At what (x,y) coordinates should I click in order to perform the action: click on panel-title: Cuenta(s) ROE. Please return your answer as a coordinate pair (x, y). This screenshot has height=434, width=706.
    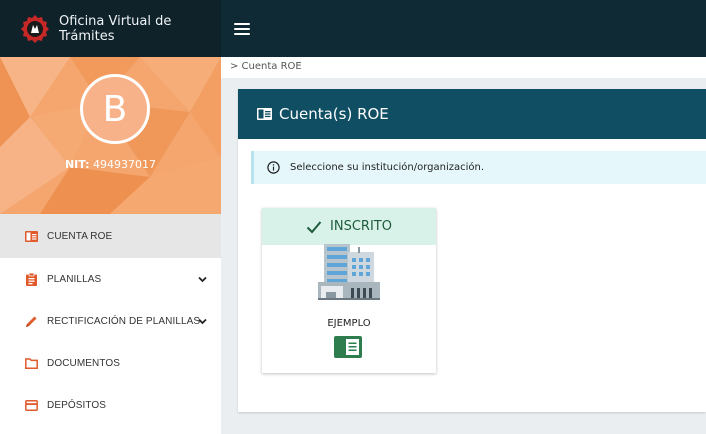
    Looking at the image, I should click on (334, 114).